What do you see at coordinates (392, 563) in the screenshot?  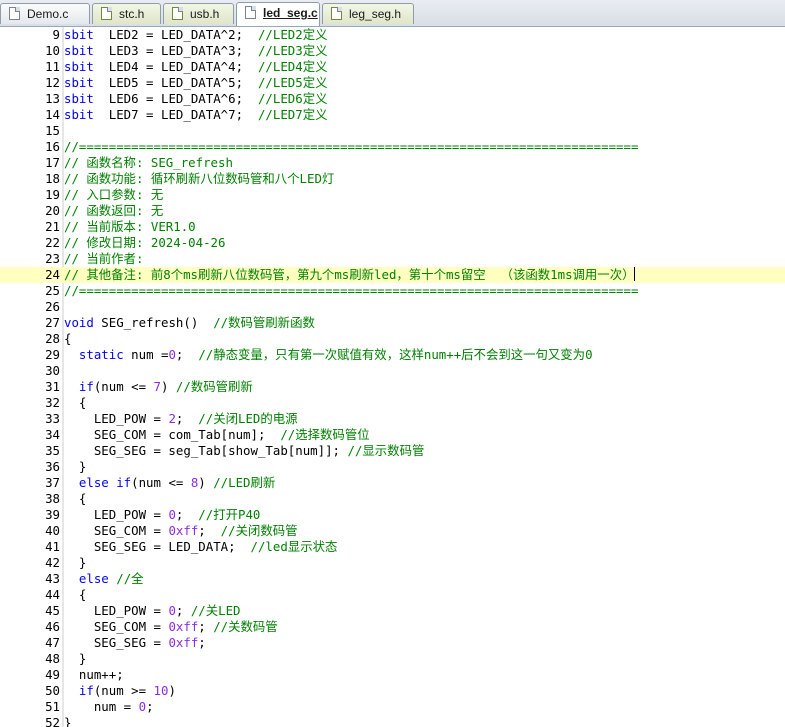 I see `code-line: 42 }` at bounding box center [392, 563].